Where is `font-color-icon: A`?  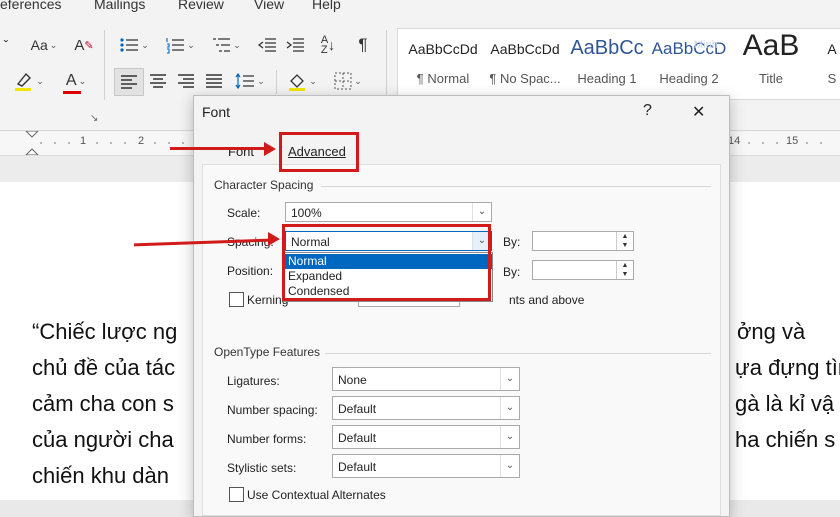 font-color-icon: A is located at coordinates (71, 83).